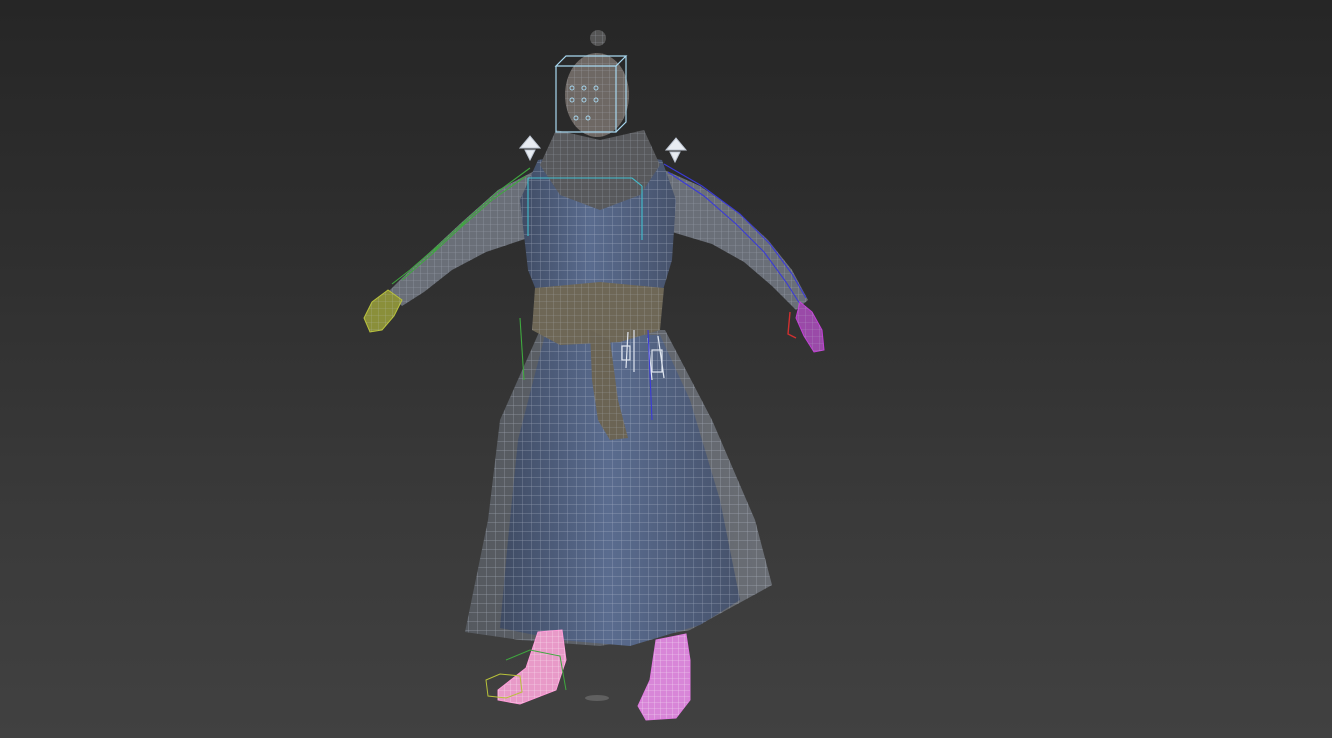 This screenshot has height=738, width=1332. I want to click on shoulder-helper-right, so click(676, 150).